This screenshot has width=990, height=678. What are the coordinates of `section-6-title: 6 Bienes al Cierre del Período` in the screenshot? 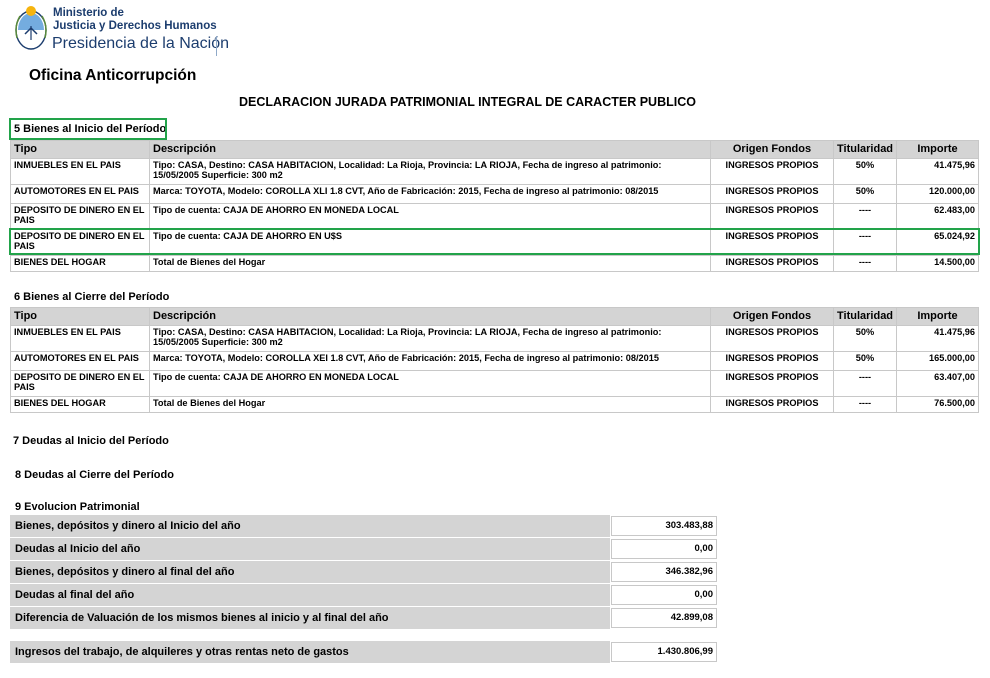 It's located at (92, 297).